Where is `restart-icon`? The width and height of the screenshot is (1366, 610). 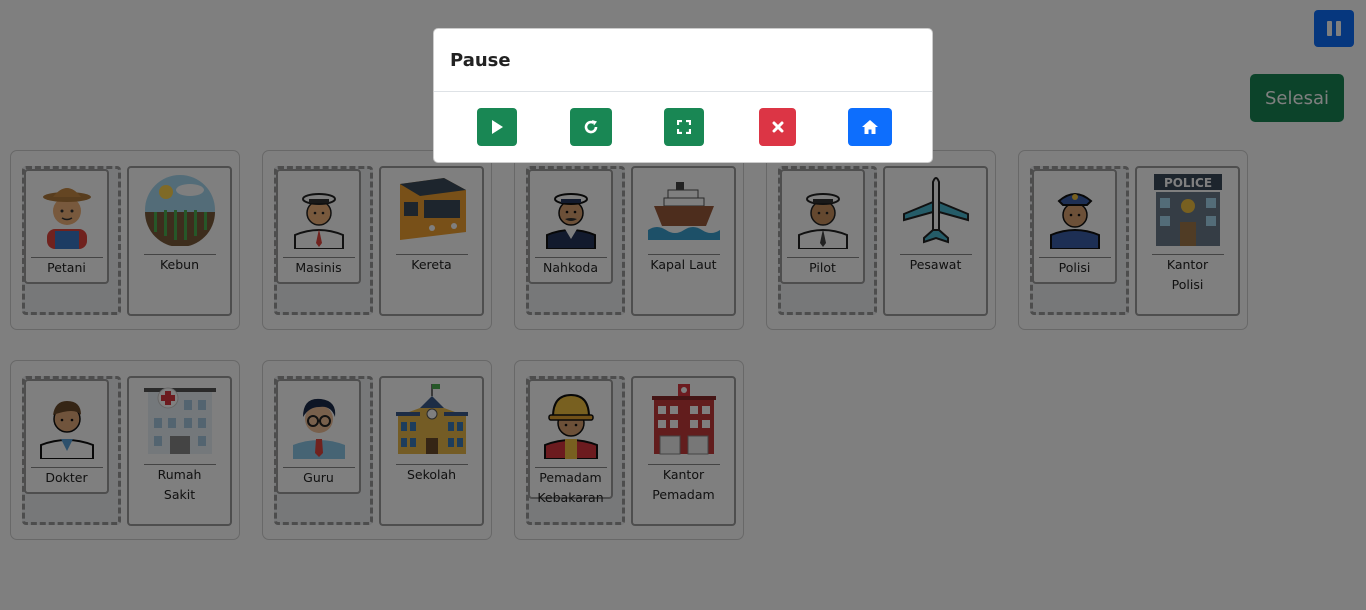 restart-icon is located at coordinates (591, 127).